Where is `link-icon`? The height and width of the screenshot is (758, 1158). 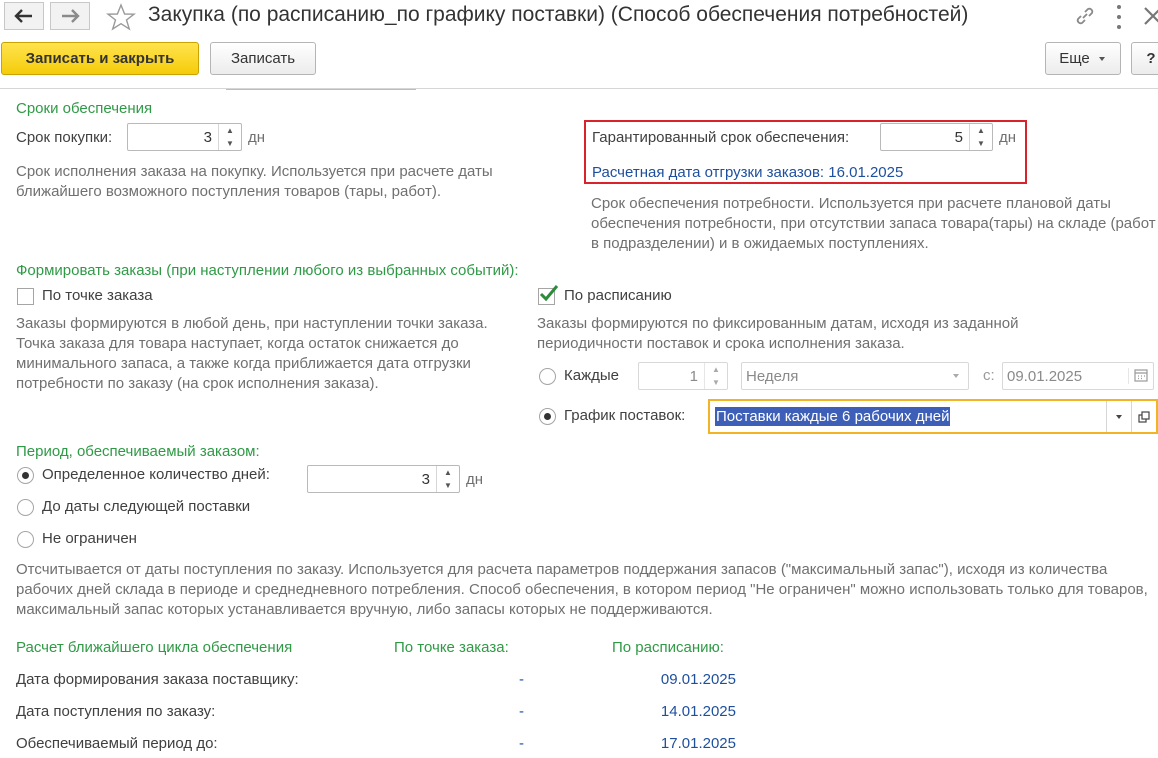 link-icon is located at coordinates (1085, 16).